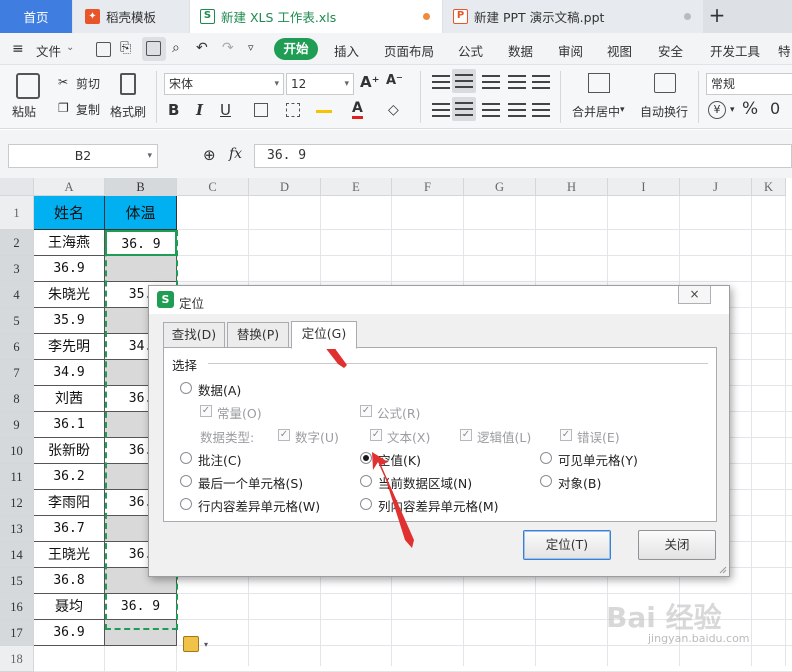 The height and width of the screenshot is (672, 792). Describe the element at coordinates (69, 451) in the screenshot. I see `cell-a10: 张新盼` at that location.